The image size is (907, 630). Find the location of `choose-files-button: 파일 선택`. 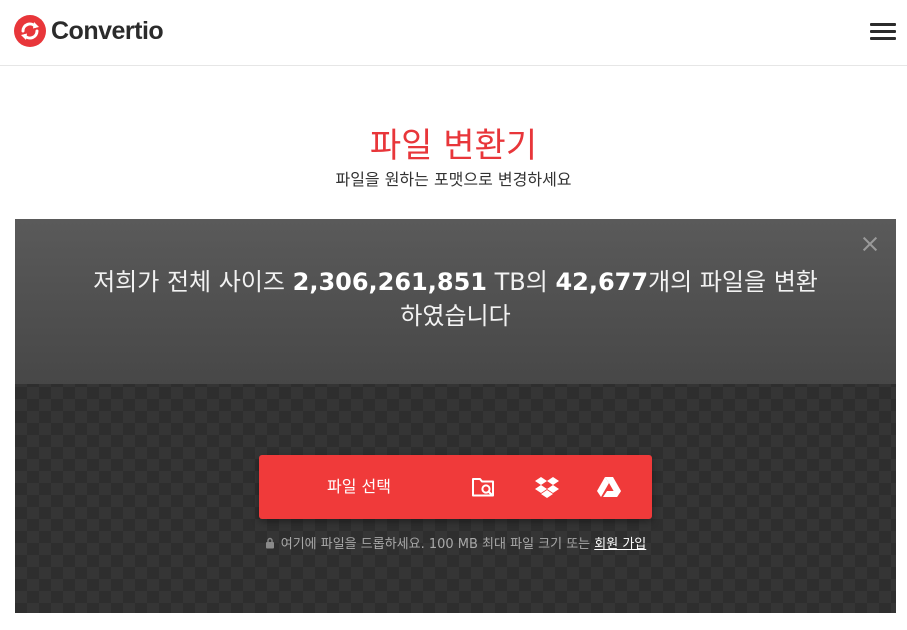

choose-files-button: 파일 선택 is located at coordinates (455, 487).